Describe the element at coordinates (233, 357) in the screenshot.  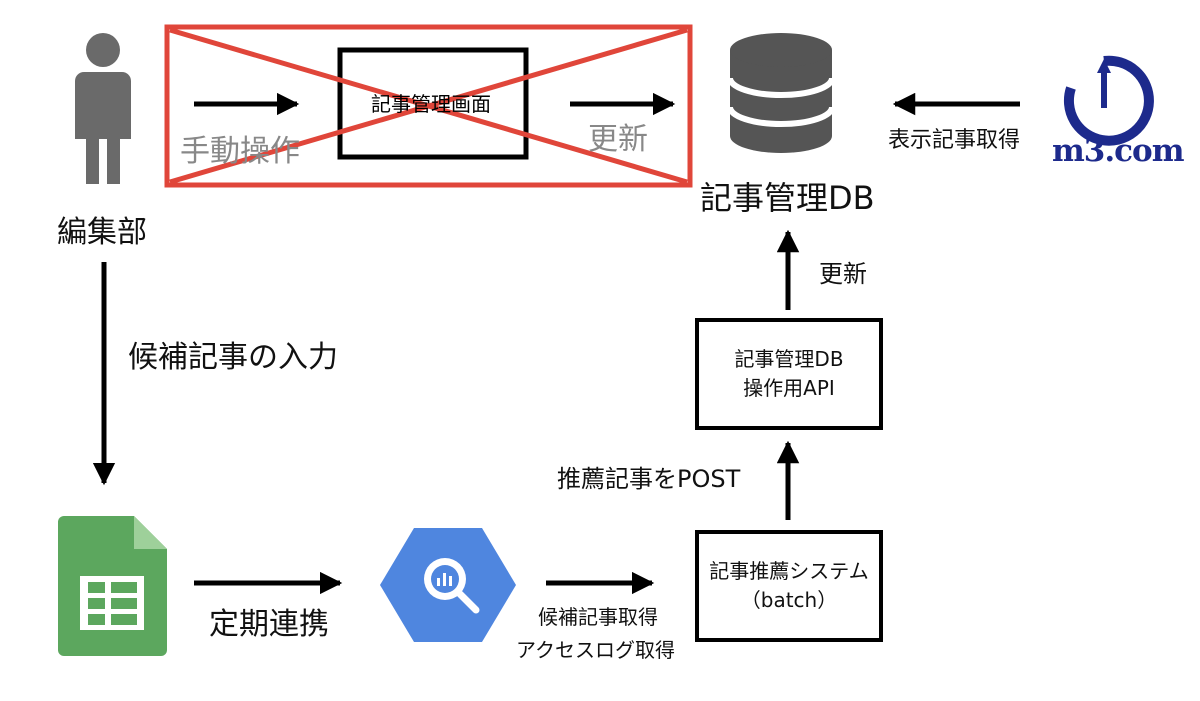
I see `candidate-input-label: 候補記事の入力` at that location.